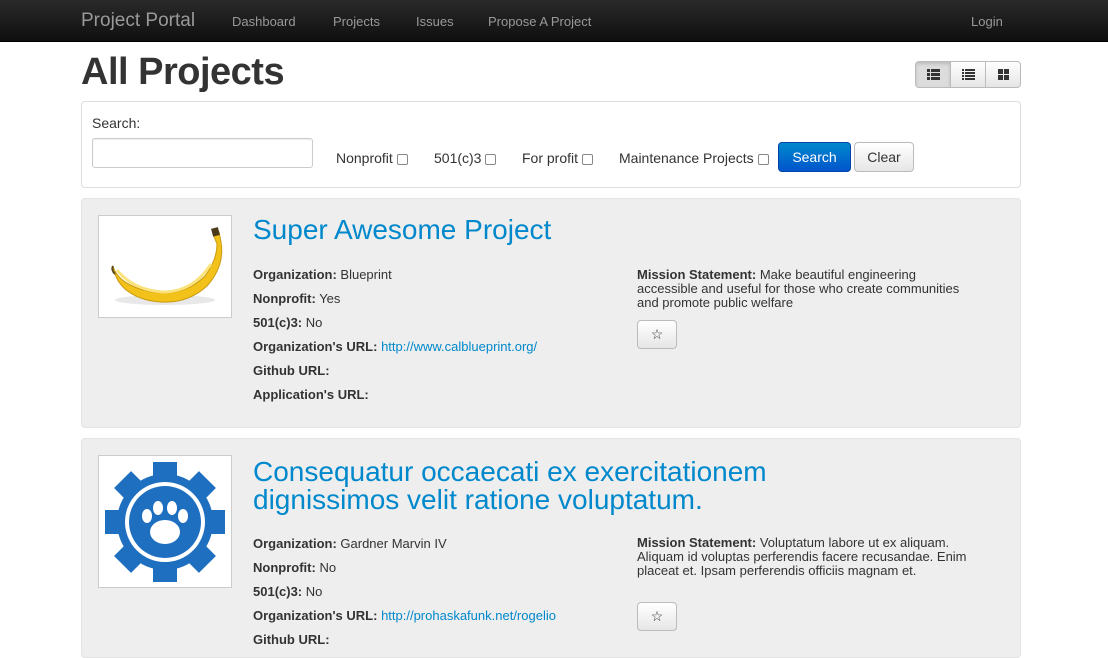 This screenshot has height=658, width=1108. Describe the element at coordinates (814, 157) in the screenshot. I see `search-button: Search` at that location.